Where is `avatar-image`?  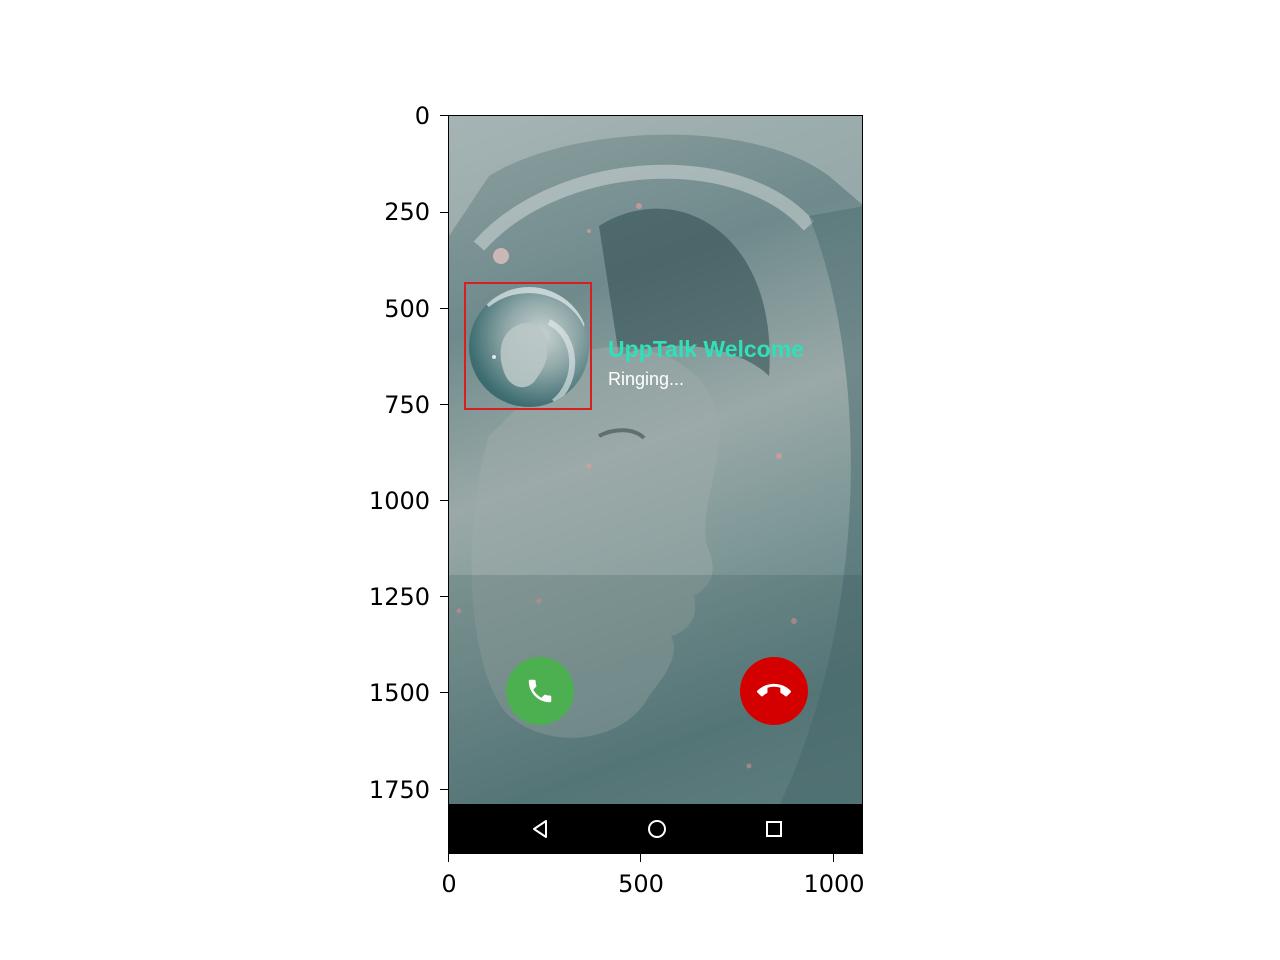 avatar-image is located at coordinates (529, 346).